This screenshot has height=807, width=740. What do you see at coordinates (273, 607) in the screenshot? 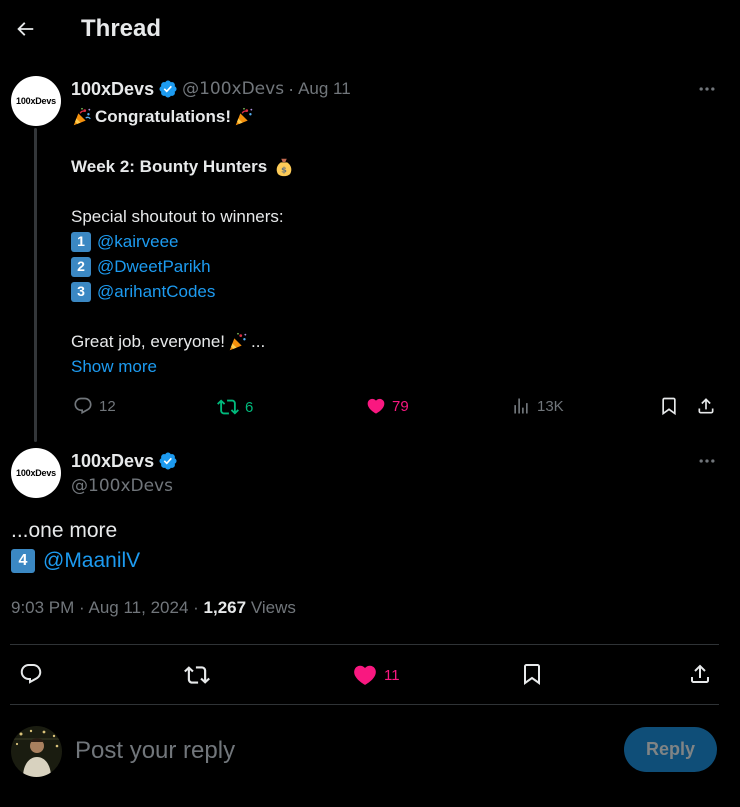
I see `views-label: Views` at bounding box center [273, 607].